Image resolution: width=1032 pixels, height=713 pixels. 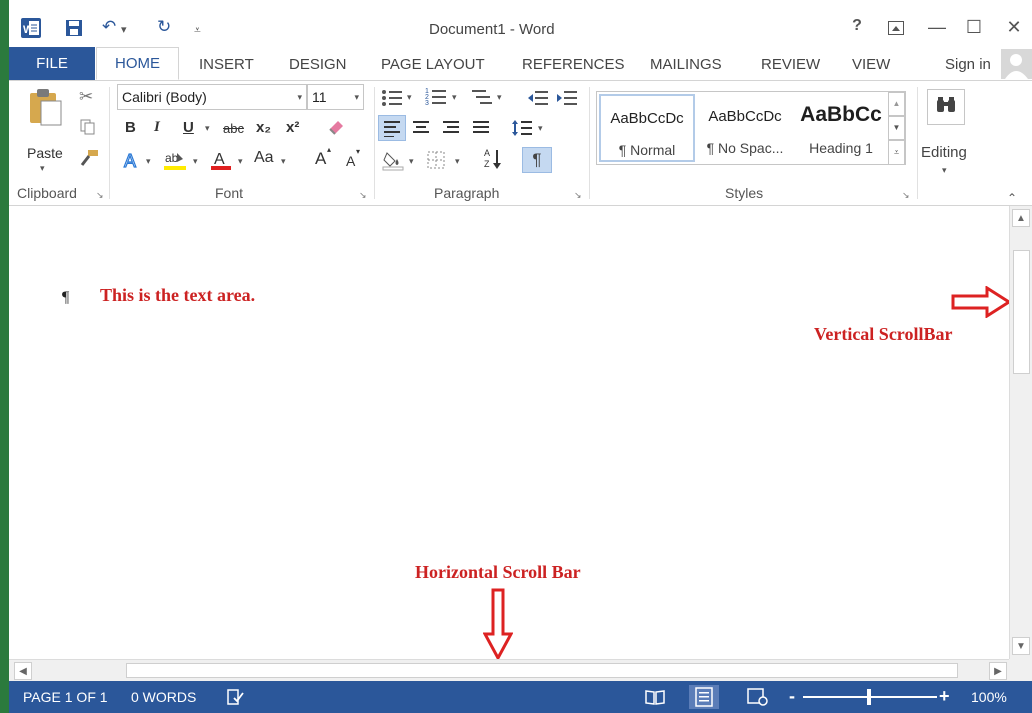 I want to click on sort-icon: AZ, so click(x=494, y=159).